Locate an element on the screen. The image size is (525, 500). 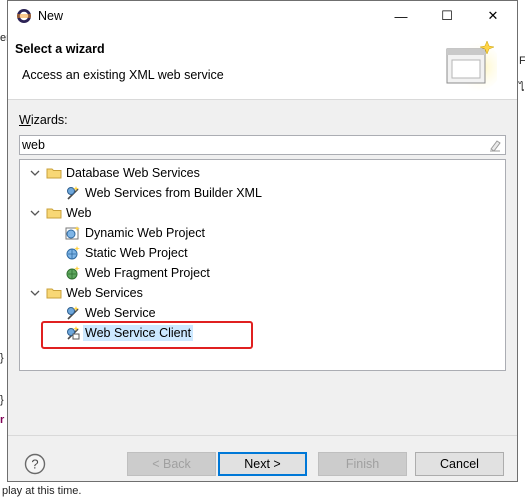
tree-folder-web: Web is located at coordinates (59, 213).